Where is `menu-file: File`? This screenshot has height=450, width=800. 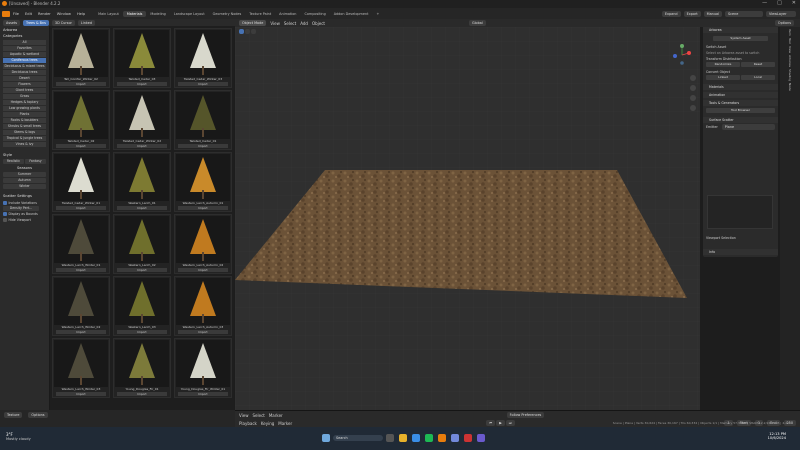
menu-file: File is located at coordinates (16, 14).